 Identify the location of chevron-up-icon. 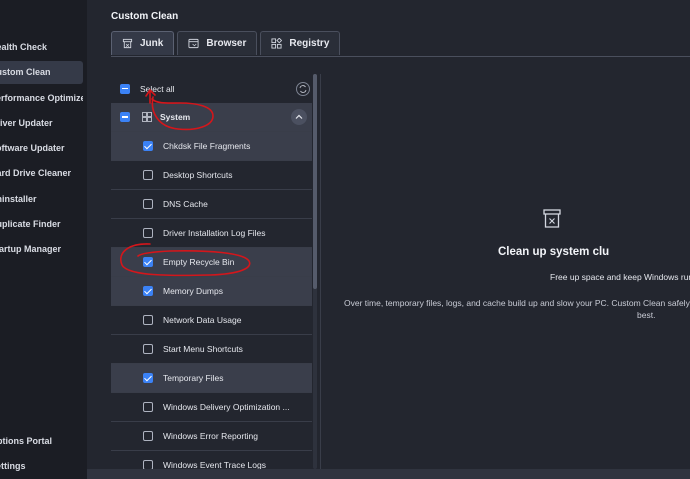
(299, 116).